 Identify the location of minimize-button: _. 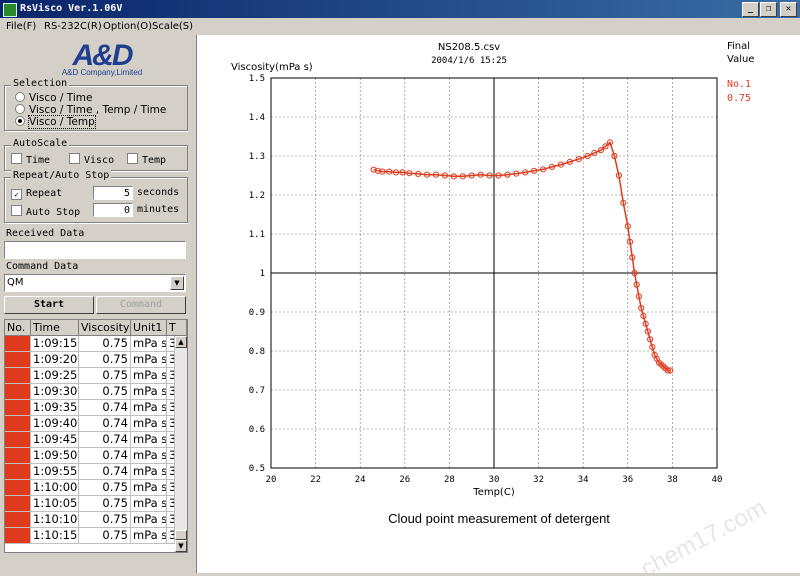
(750, 9).